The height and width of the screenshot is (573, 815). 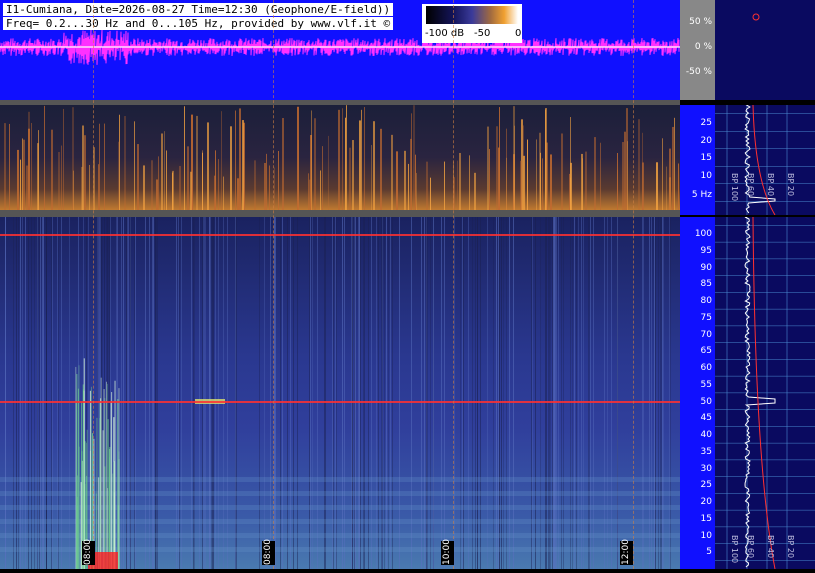 What do you see at coordinates (88, 552) in the screenshot?
I see `time-label: 08:00` at bounding box center [88, 552].